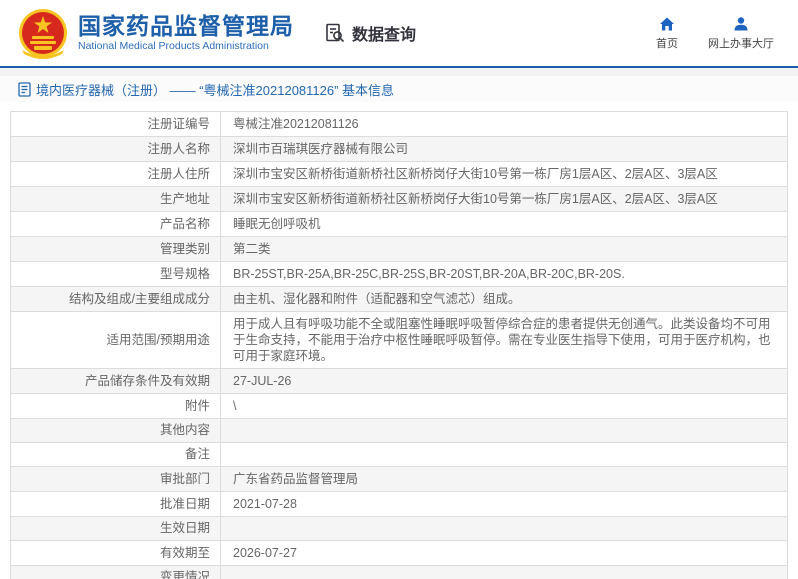 The height and width of the screenshot is (579, 798). Describe the element at coordinates (116, 479) in the screenshot. I see `row-label: 审批部门` at that location.